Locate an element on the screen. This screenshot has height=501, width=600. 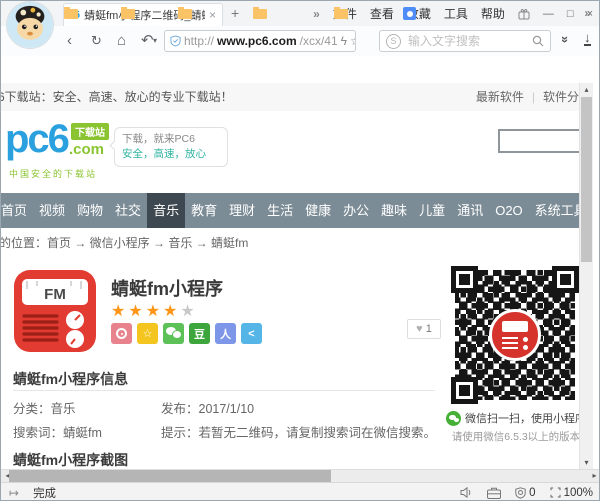
nav-music-active: 音乐 is located at coordinates (166, 210).